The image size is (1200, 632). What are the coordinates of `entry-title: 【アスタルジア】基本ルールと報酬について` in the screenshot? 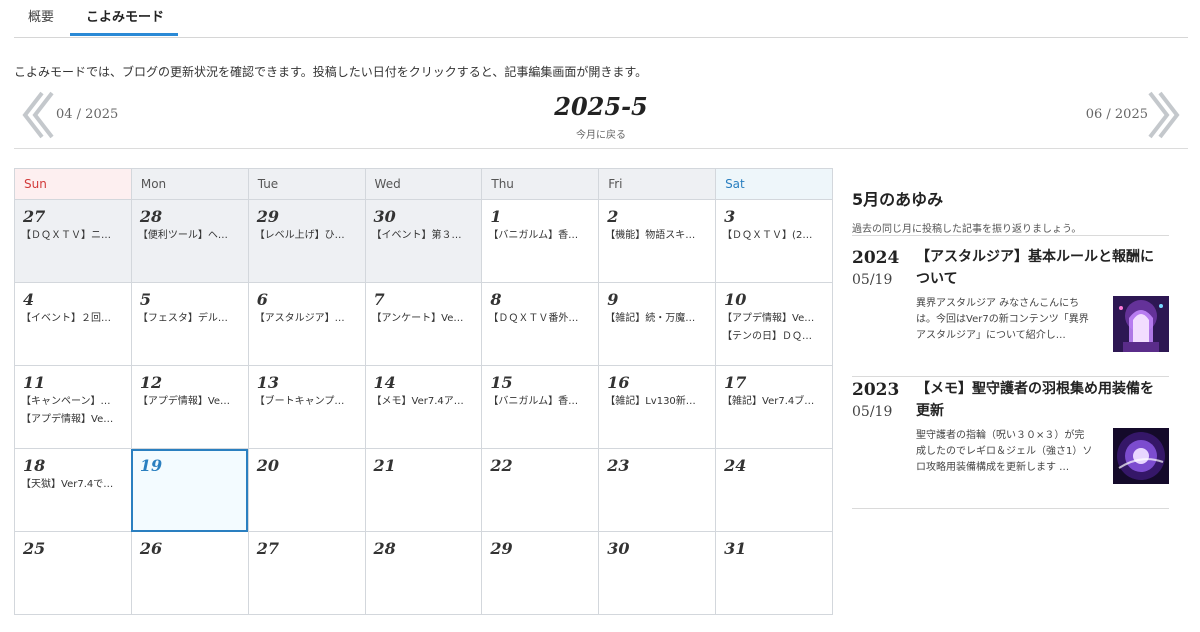 It's located at (1038, 268).